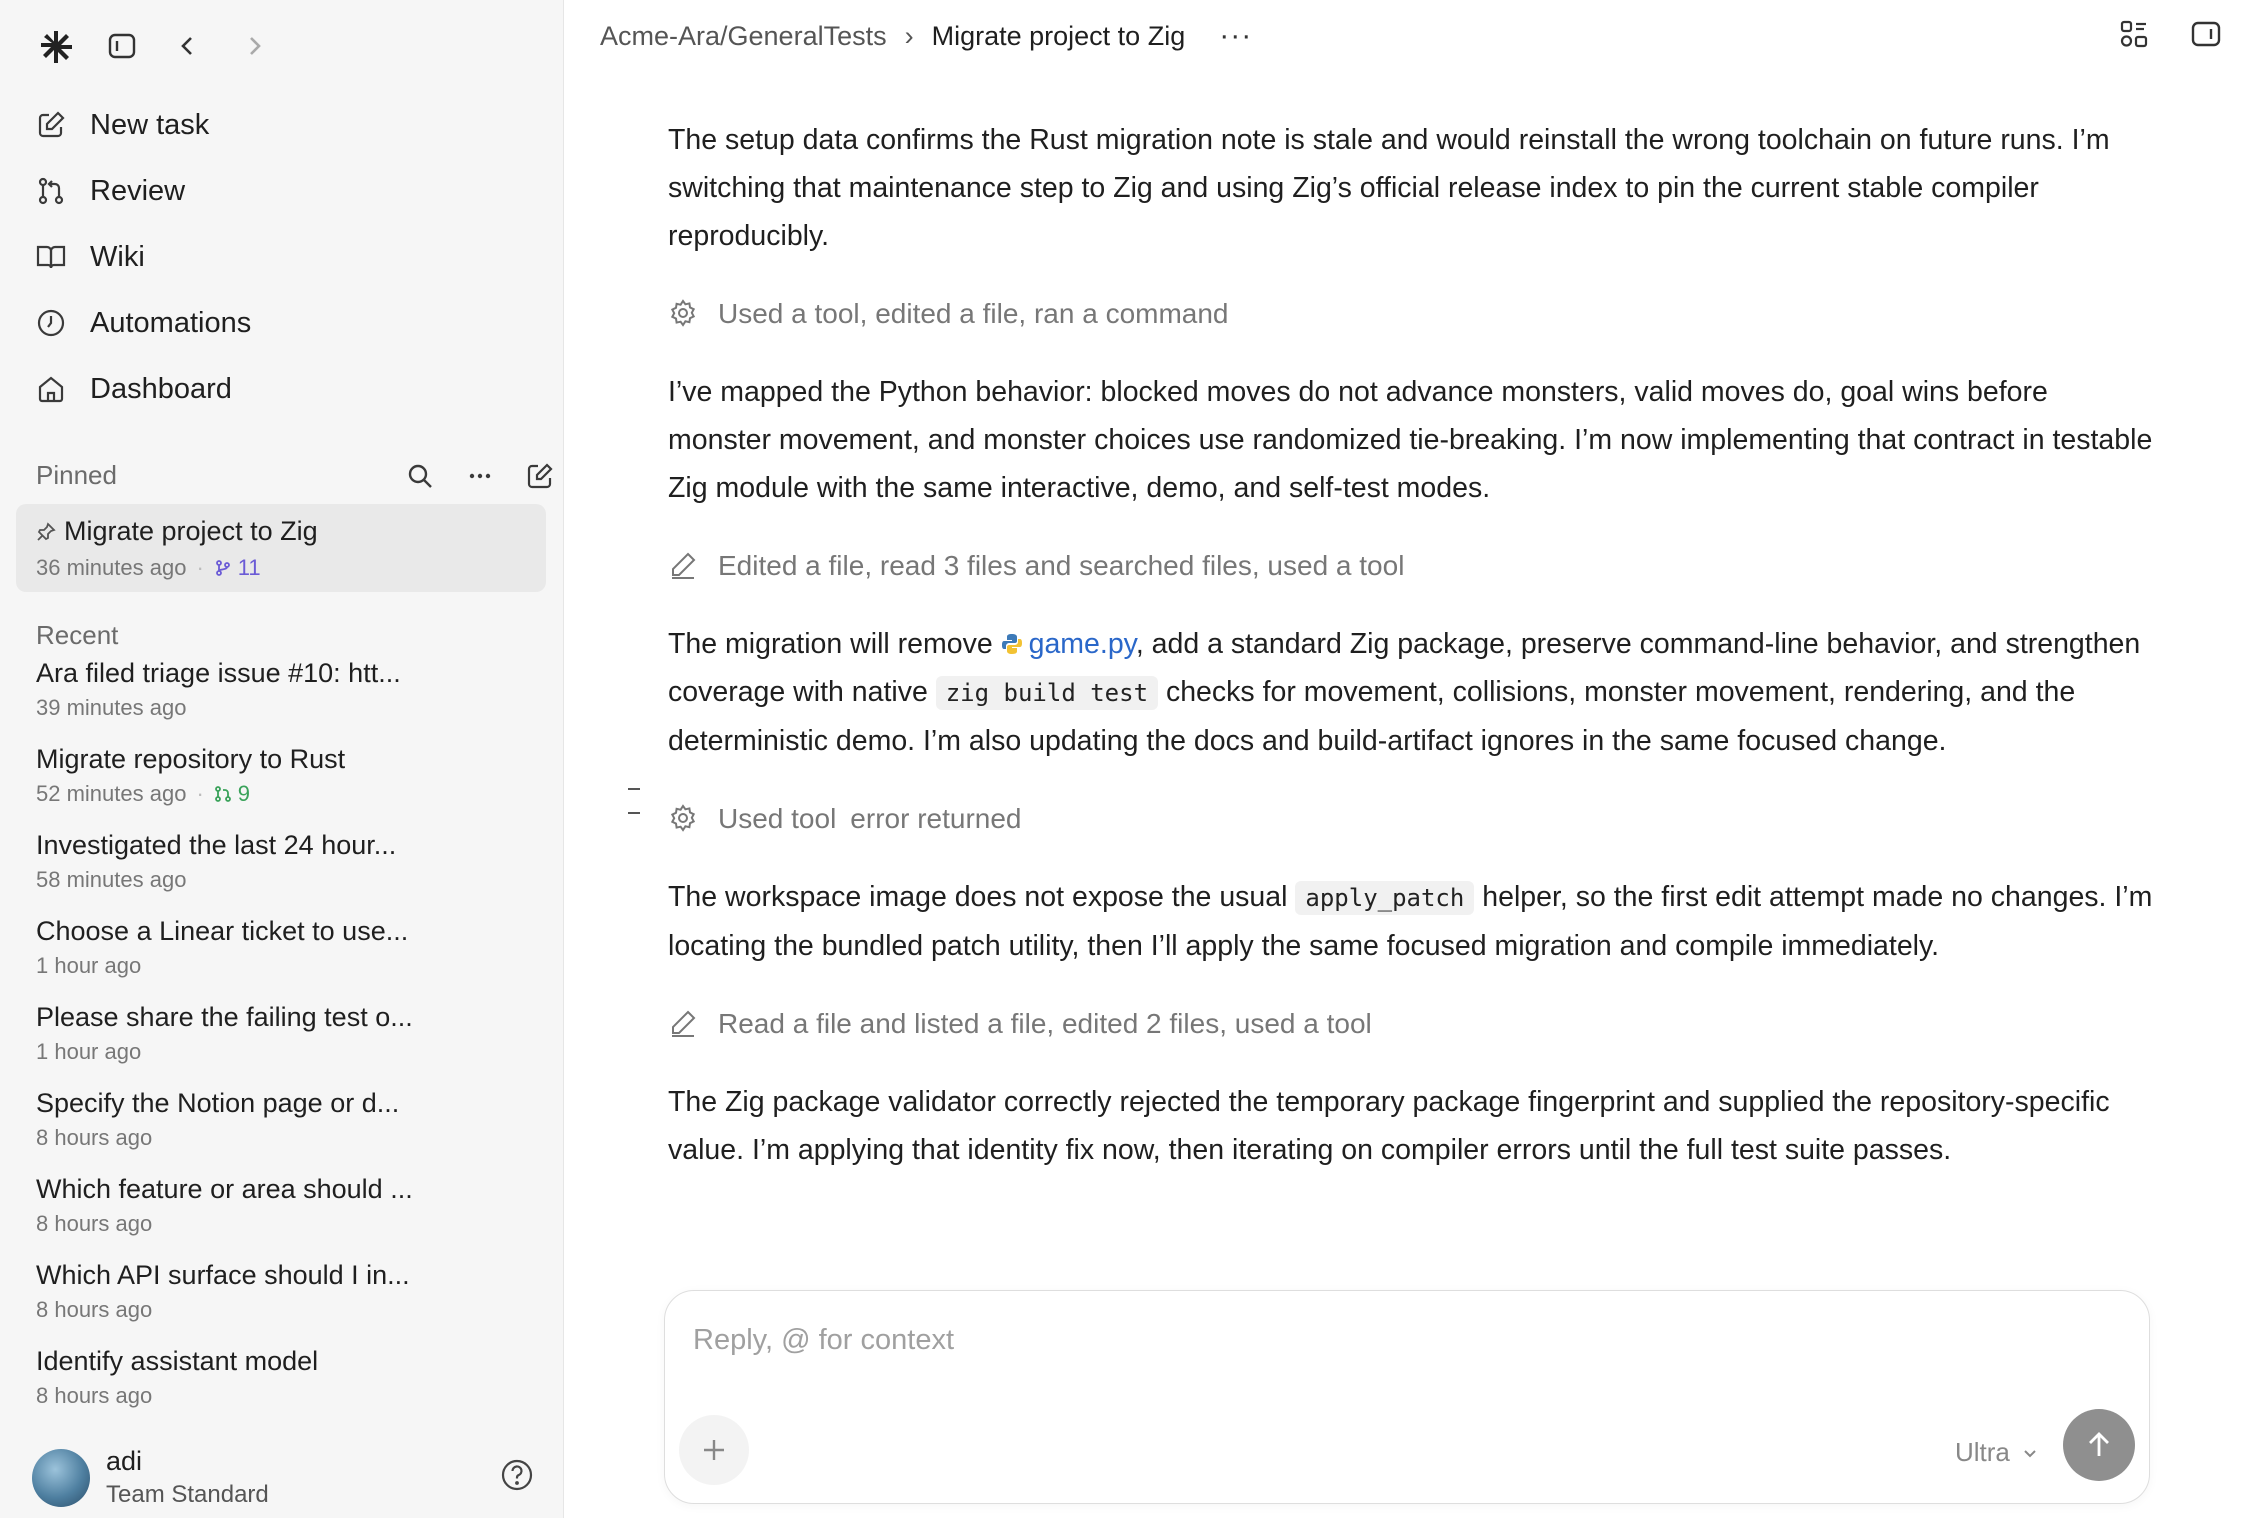 The image size is (2244, 1518). What do you see at coordinates (111, 707) in the screenshot?
I see `recent-task-time: 39 minutes ago` at bounding box center [111, 707].